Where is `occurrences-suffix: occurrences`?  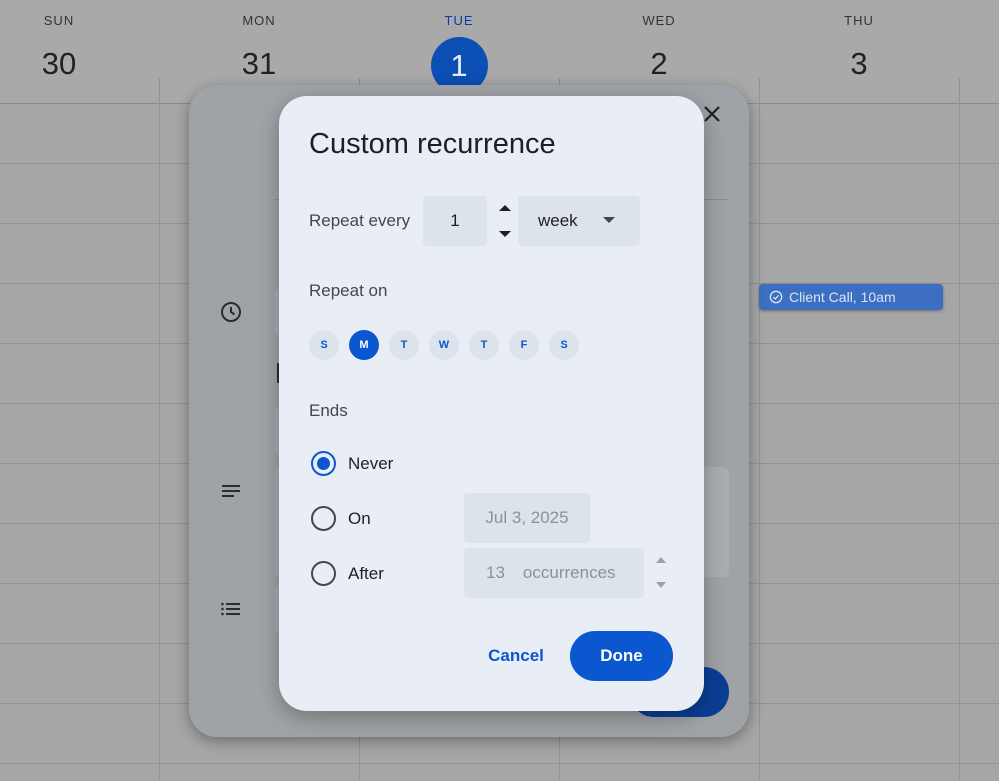
occurrences-suffix: occurrences is located at coordinates (569, 572).